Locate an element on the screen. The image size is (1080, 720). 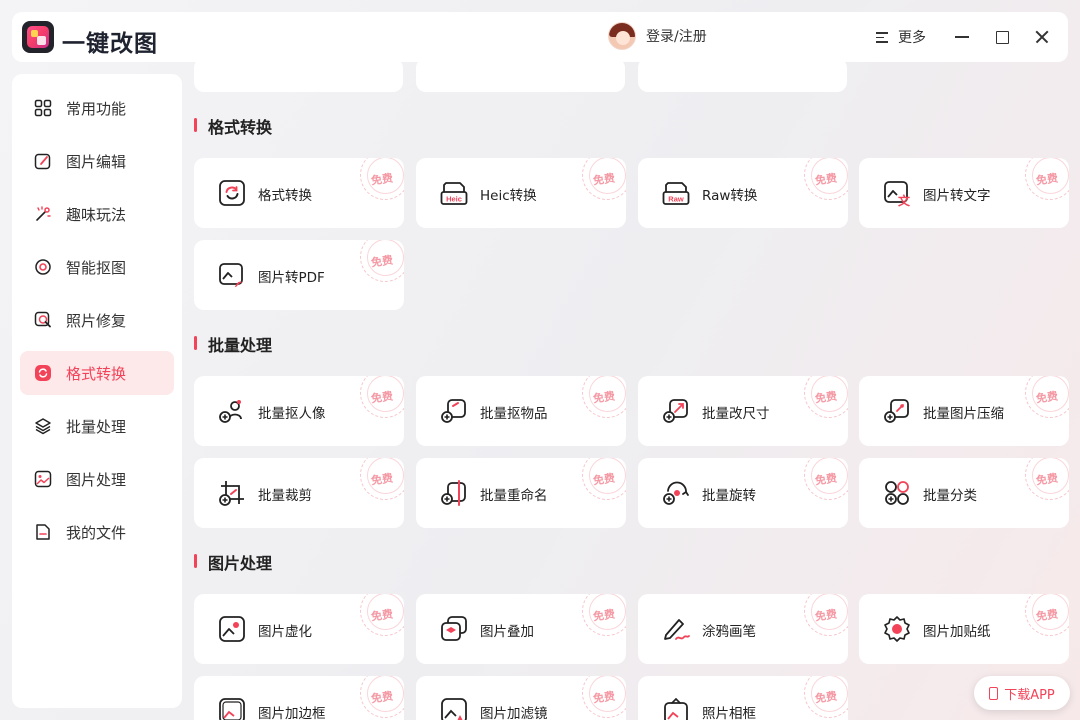
app-logo-icon is located at coordinates (38, 37).